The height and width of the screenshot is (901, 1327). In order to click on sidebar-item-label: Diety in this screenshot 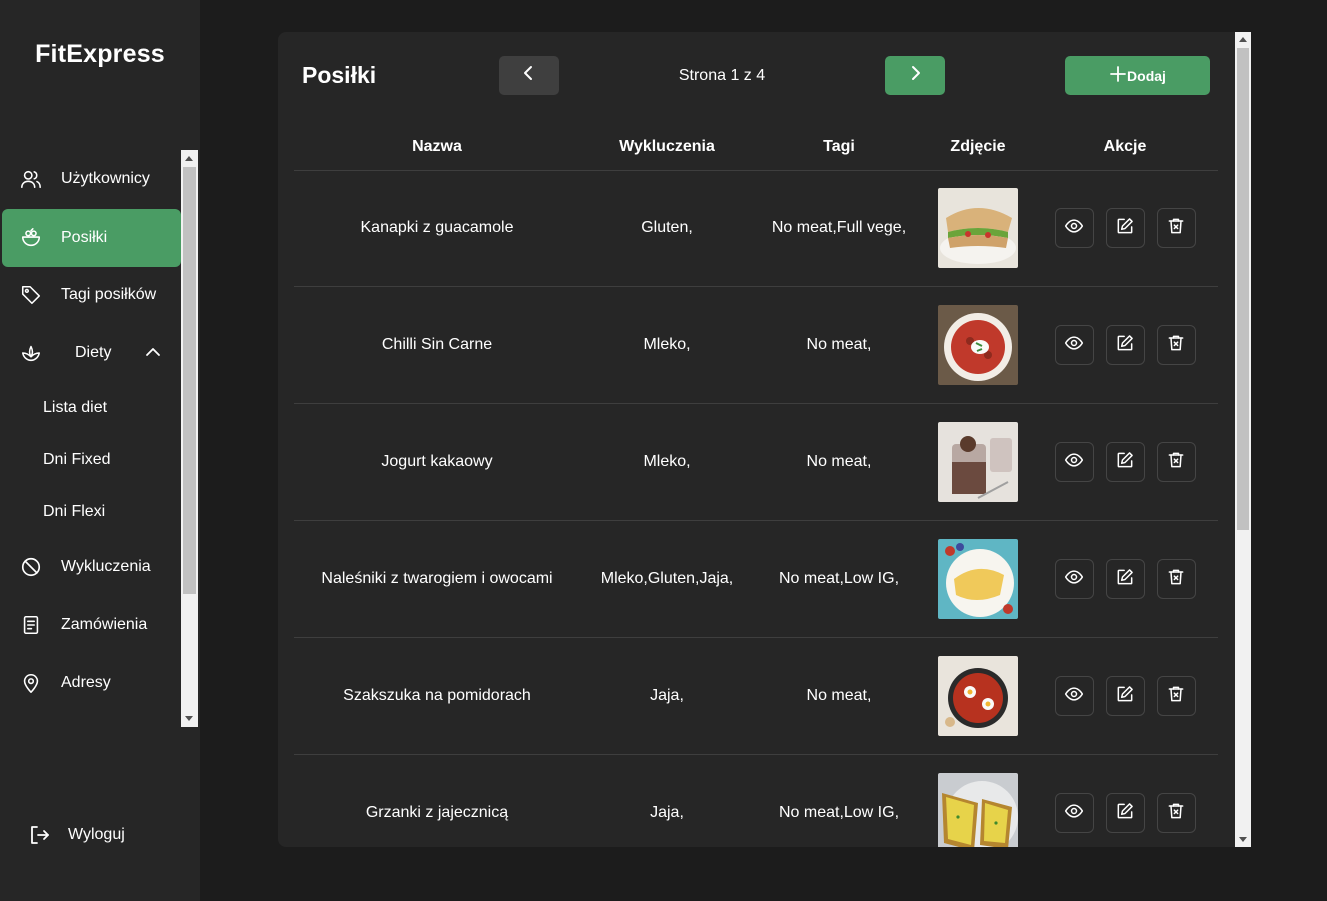, I will do `click(93, 352)`.